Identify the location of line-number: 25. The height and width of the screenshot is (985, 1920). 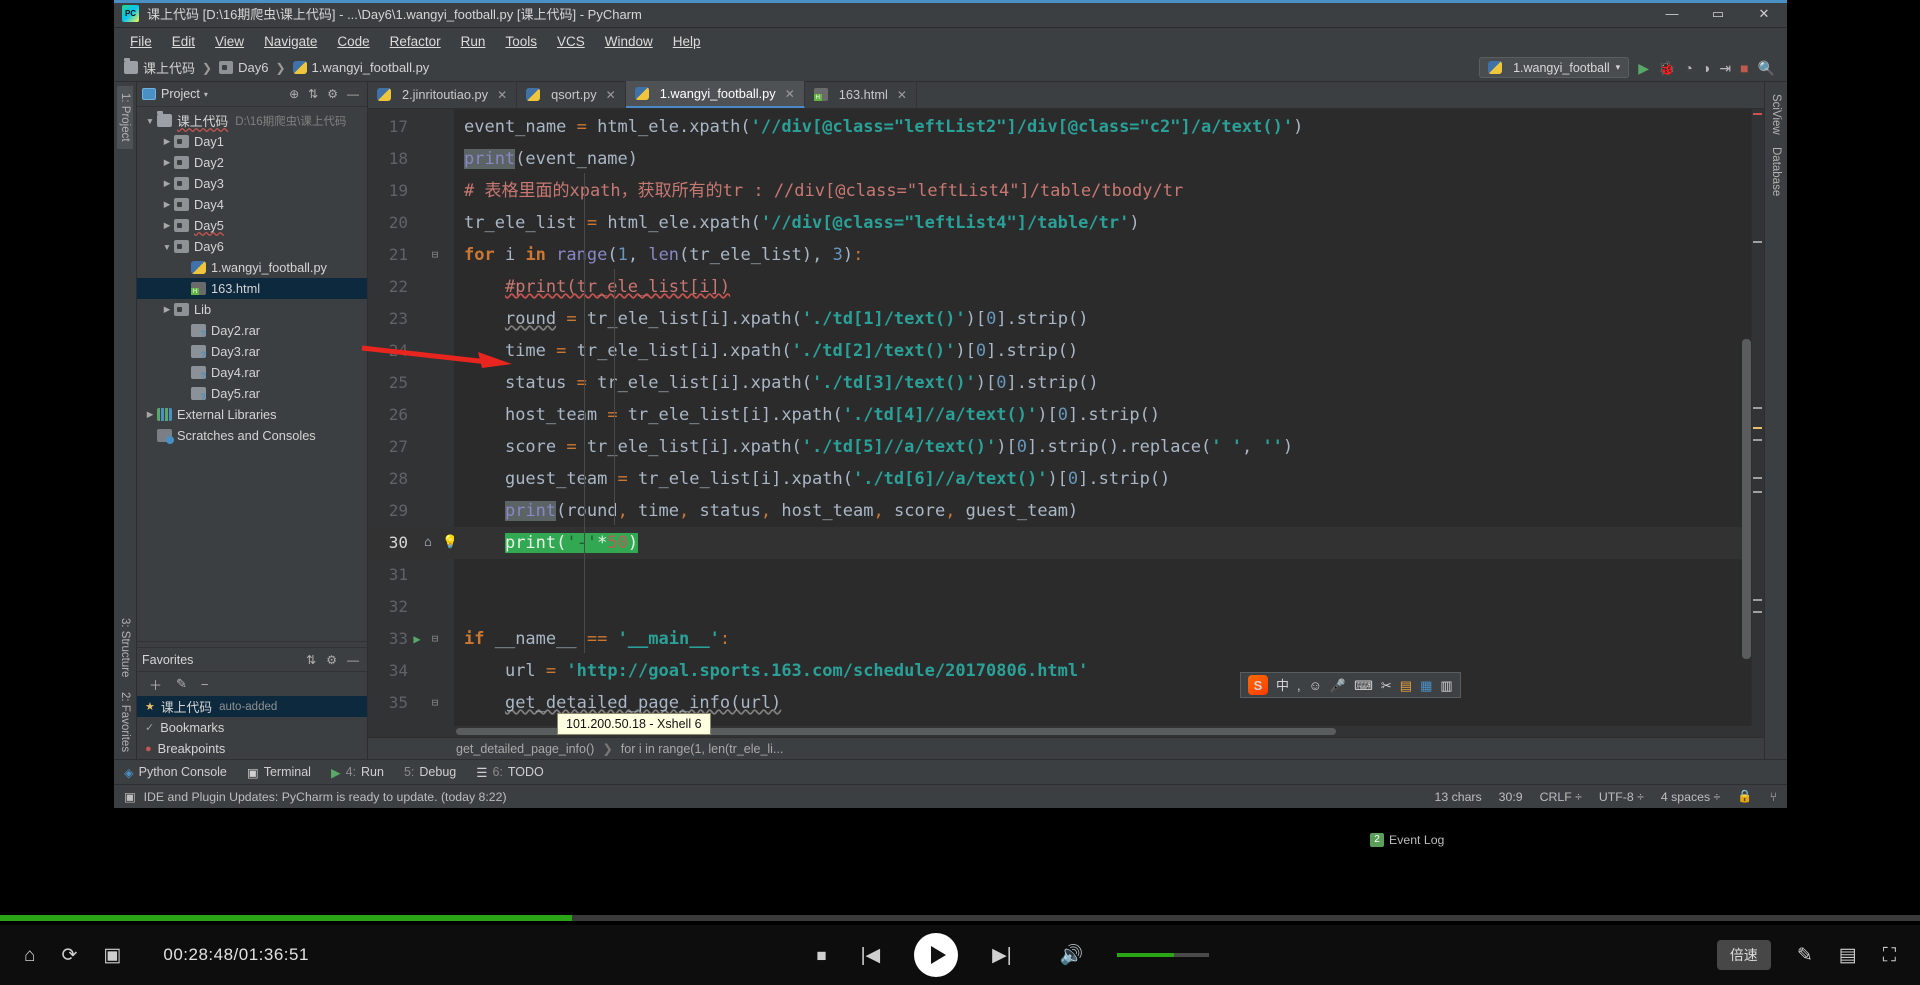
(388, 383).